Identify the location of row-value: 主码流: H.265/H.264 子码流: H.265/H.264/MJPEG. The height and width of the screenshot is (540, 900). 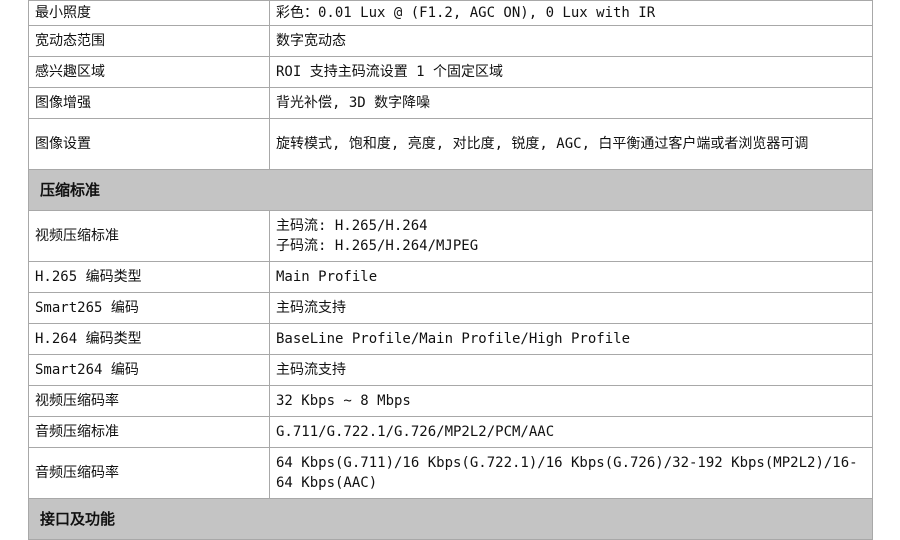
(571, 236).